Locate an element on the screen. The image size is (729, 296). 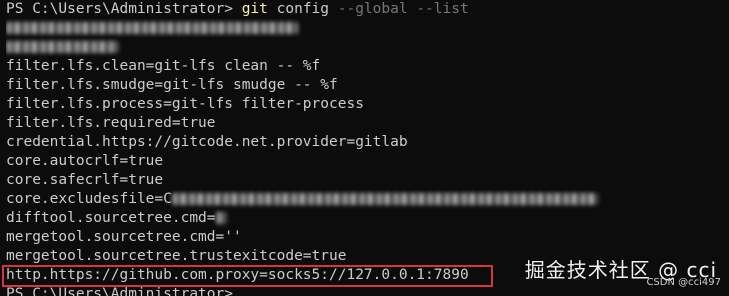
command-flags: --global --list is located at coordinates (403, 9).